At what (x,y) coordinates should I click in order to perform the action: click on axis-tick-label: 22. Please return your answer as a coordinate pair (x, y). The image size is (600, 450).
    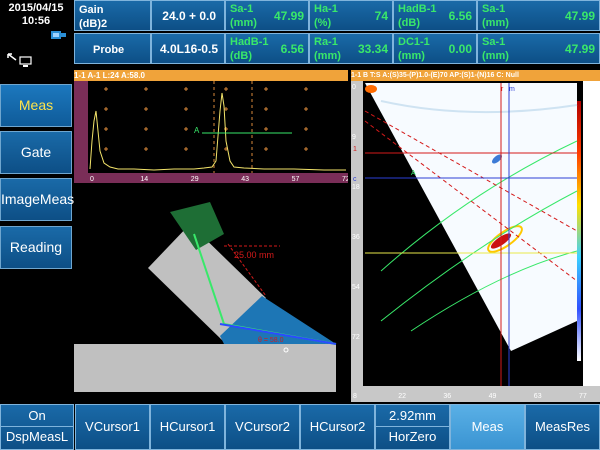
    Looking at the image, I should click on (402, 396).